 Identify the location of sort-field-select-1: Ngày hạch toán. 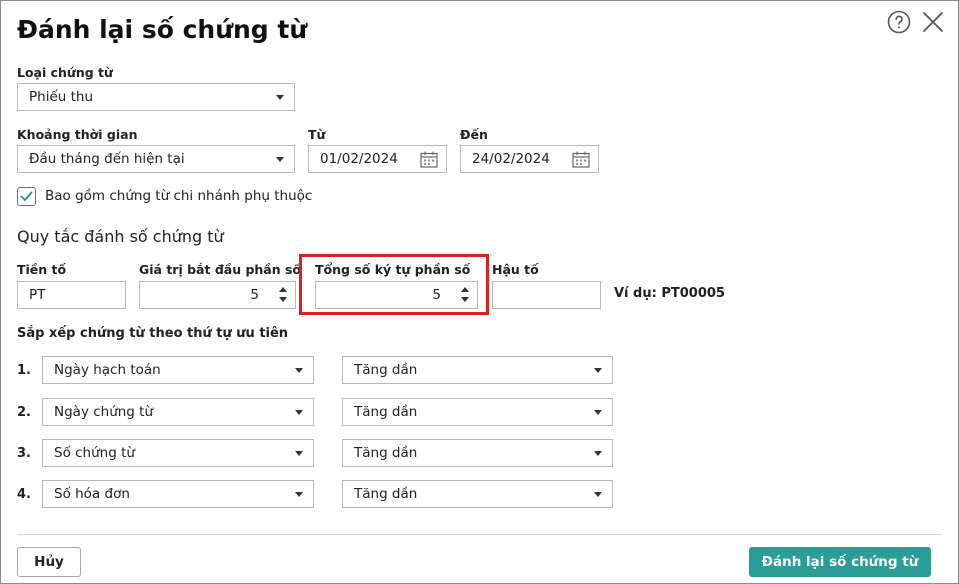
(178, 370).